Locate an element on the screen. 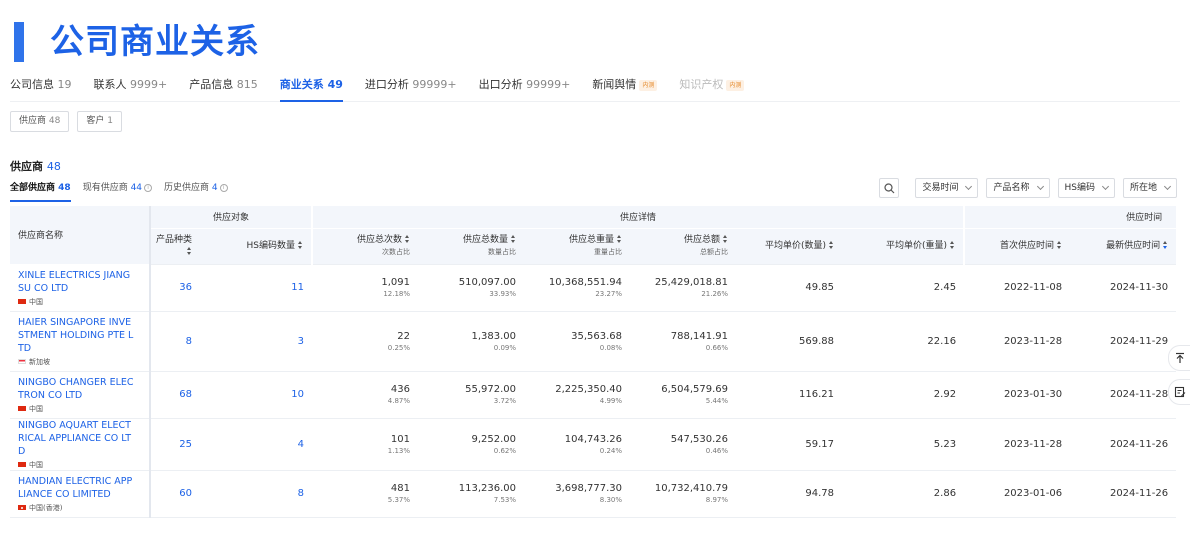 The image size is (1190, 535). cell-unit-weight: 2.86 is located at coordinates (903, 494).